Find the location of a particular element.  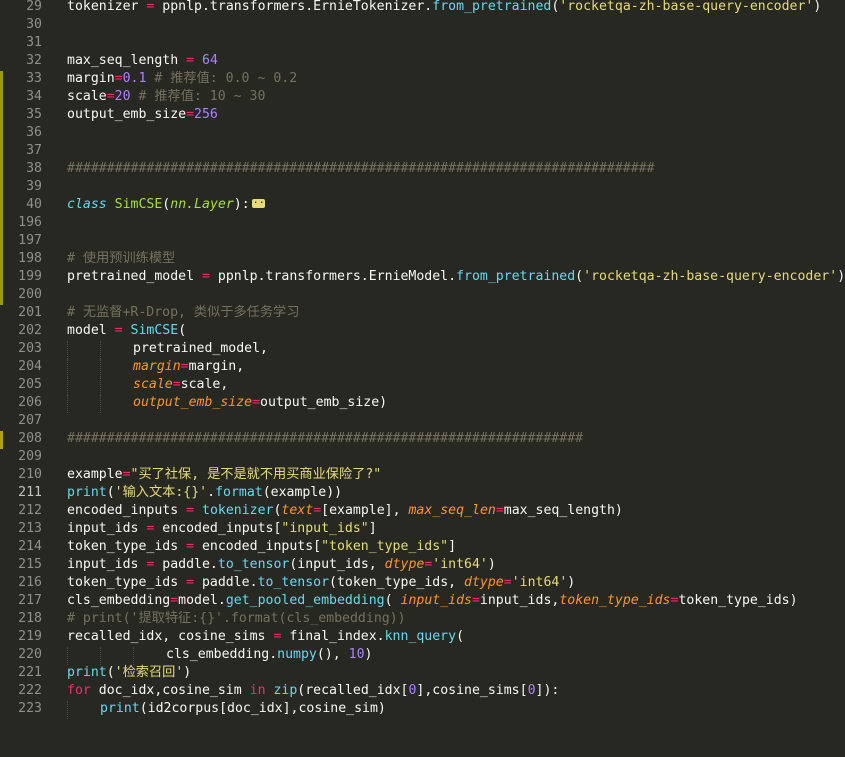

code-token: # 使用预训练模型 is located at coordinates (121, 258).